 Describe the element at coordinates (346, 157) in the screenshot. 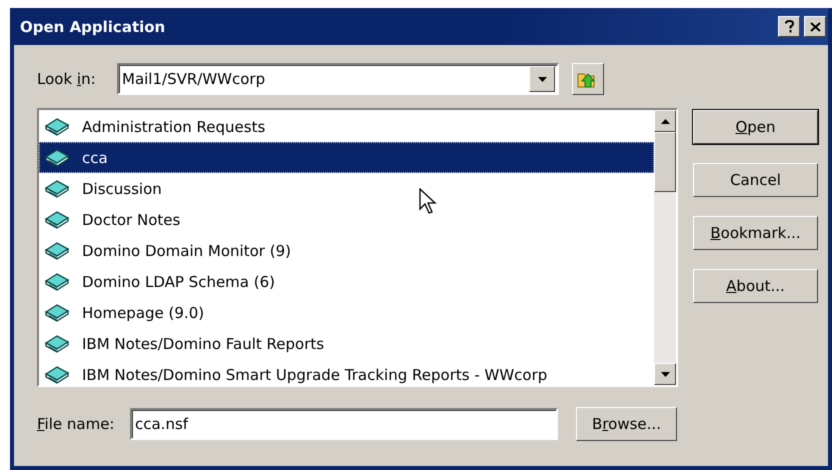

I see `database-item: cca` at that location.